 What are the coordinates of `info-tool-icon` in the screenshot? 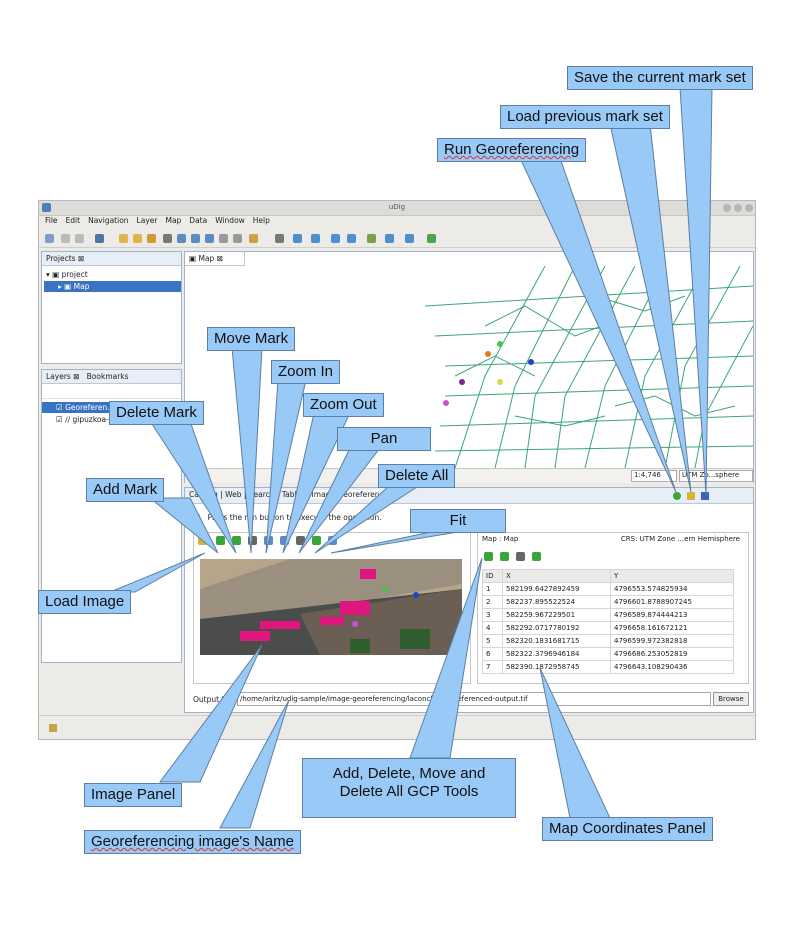 It's located at (335, 238).